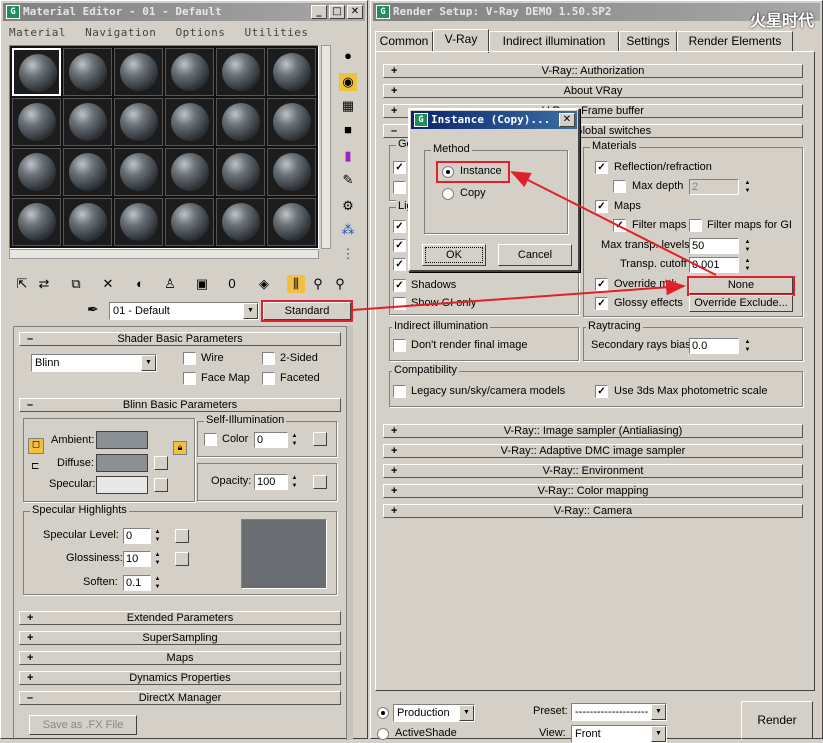 This screenshot has height=743, width=823. I want to click on arrow-standard-to-override, so click(518, 295).